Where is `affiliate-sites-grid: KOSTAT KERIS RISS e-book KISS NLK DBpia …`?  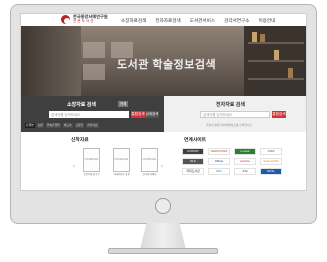 affiliate-sites-grid: KOSTAT KERIS RISS e-book KISS NLK DBpia … is located at coordinates (233, 161).